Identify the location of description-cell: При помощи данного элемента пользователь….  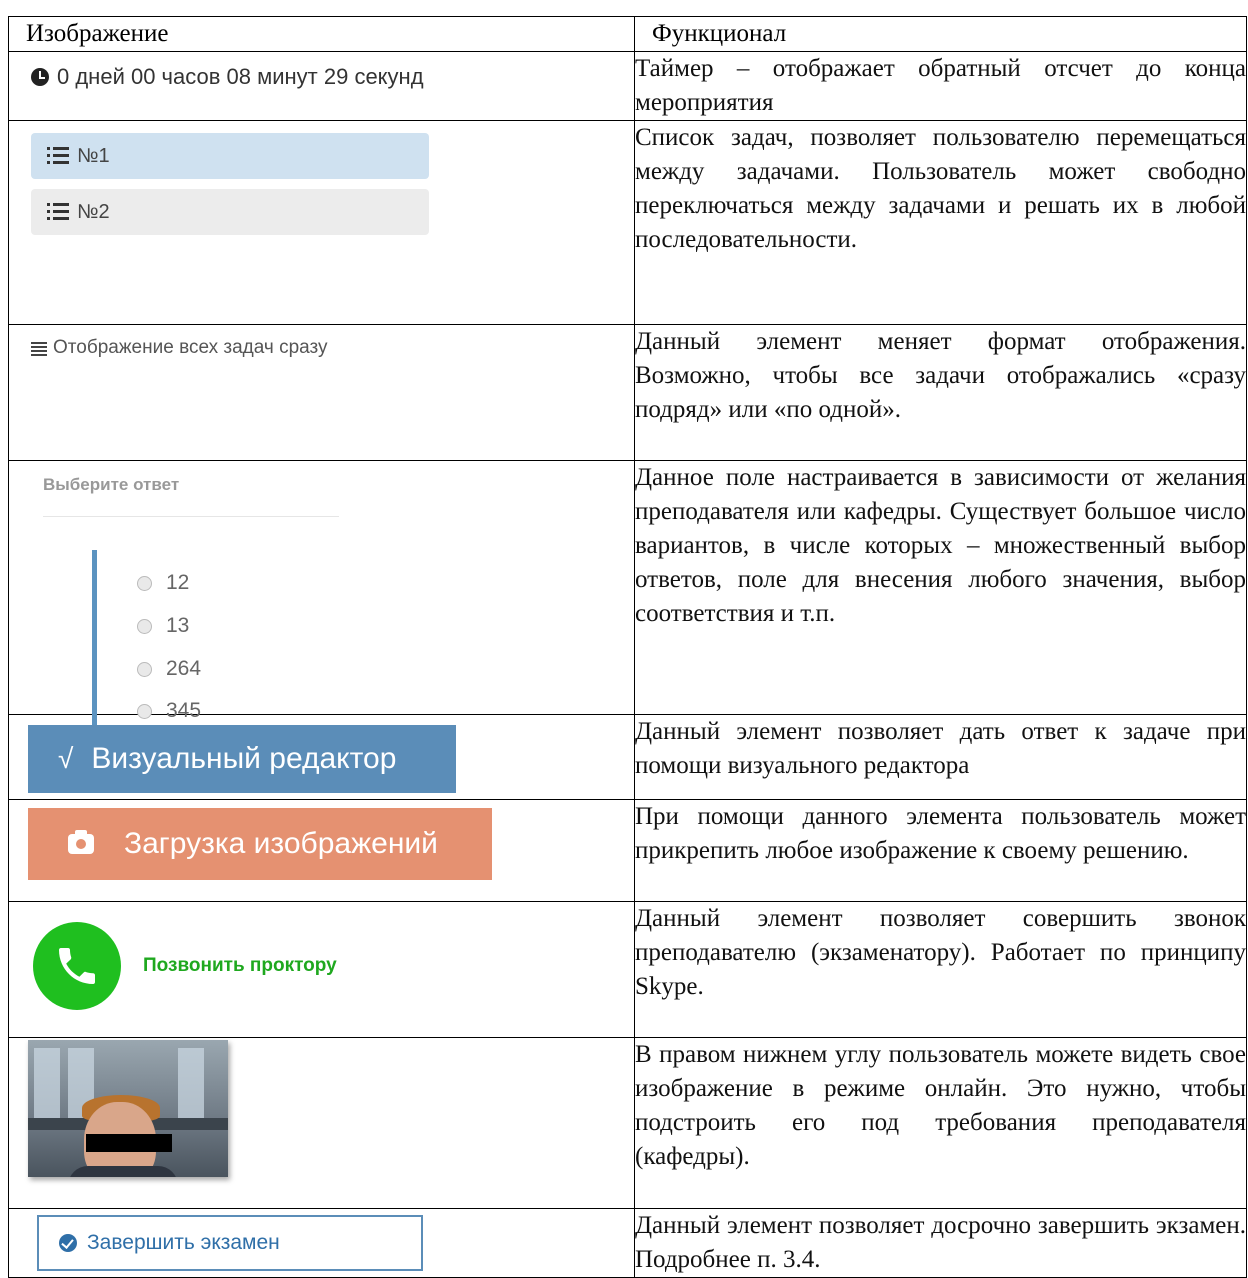
(940, 850).